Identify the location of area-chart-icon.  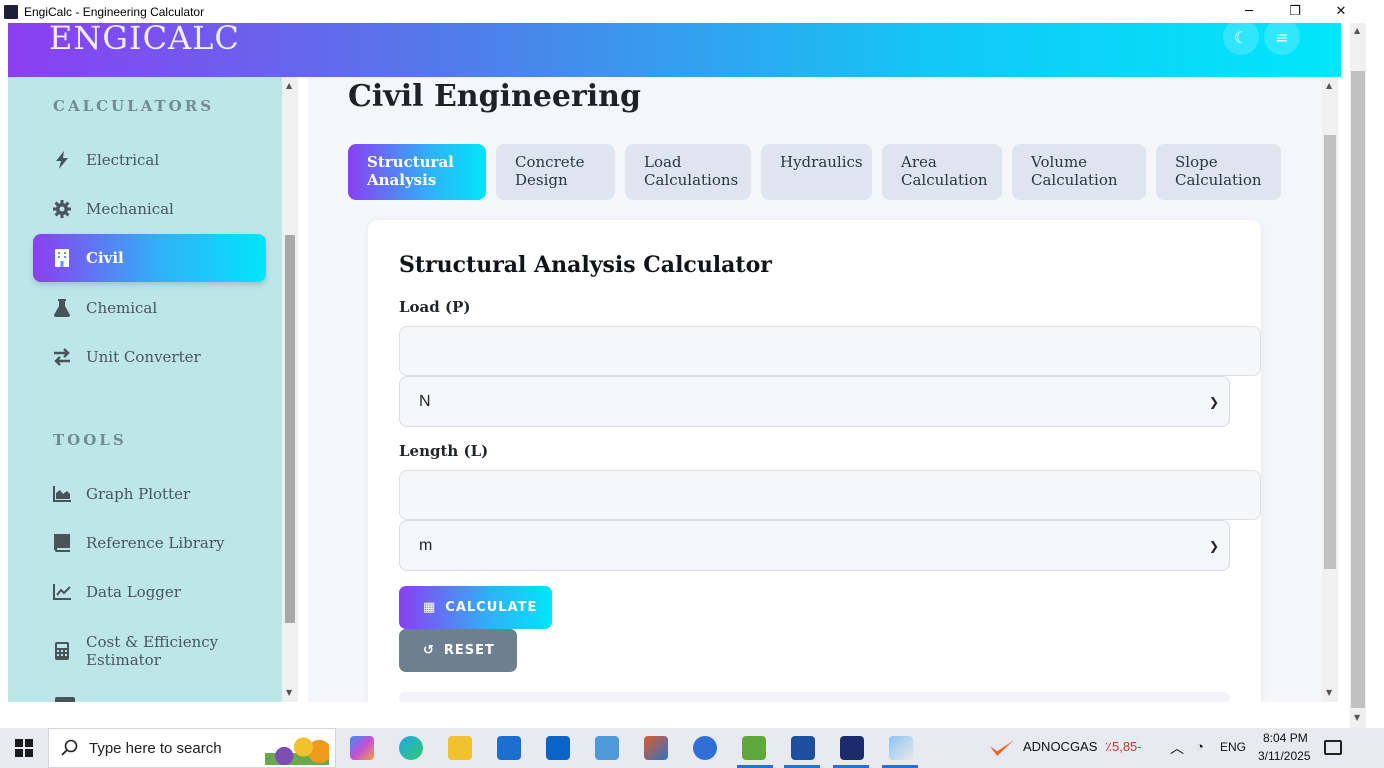
(62, 494).